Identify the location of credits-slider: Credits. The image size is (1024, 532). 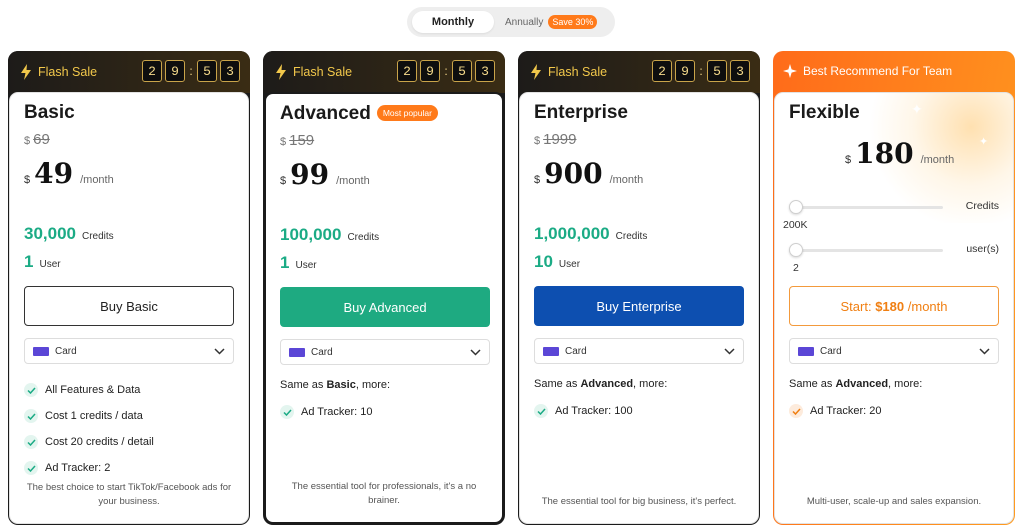
(896, 207).